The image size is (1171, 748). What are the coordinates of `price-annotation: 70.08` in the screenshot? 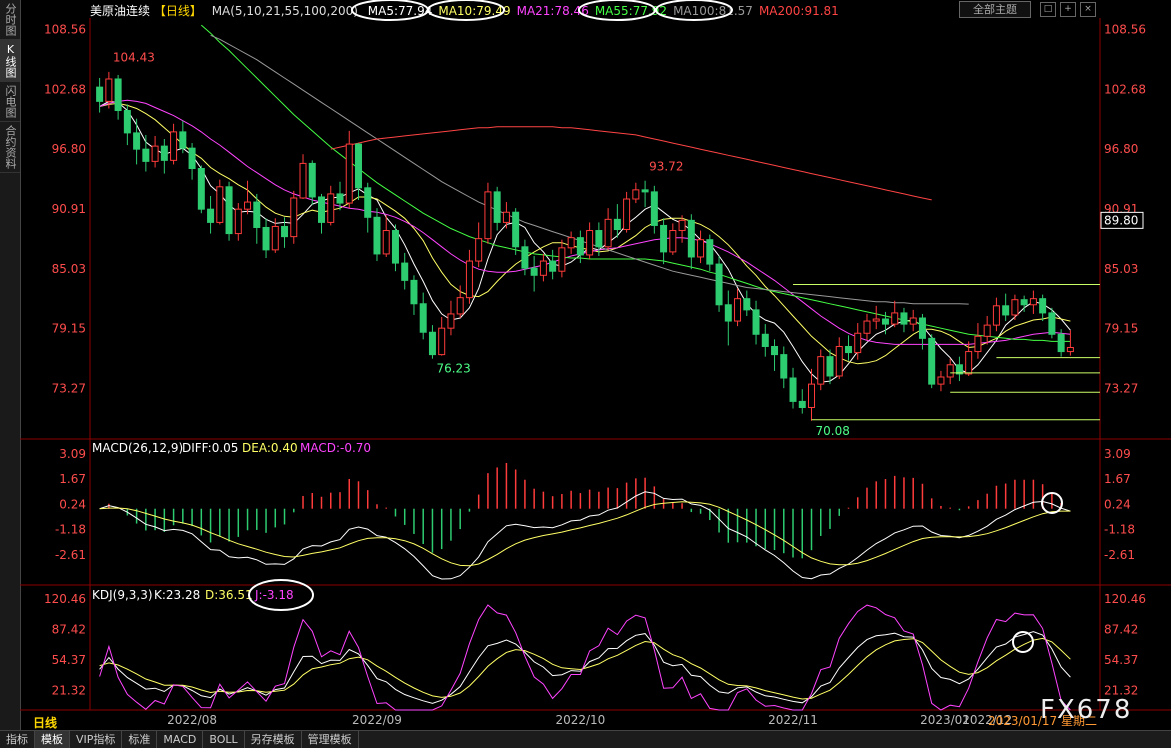 It's located at (833, 431).